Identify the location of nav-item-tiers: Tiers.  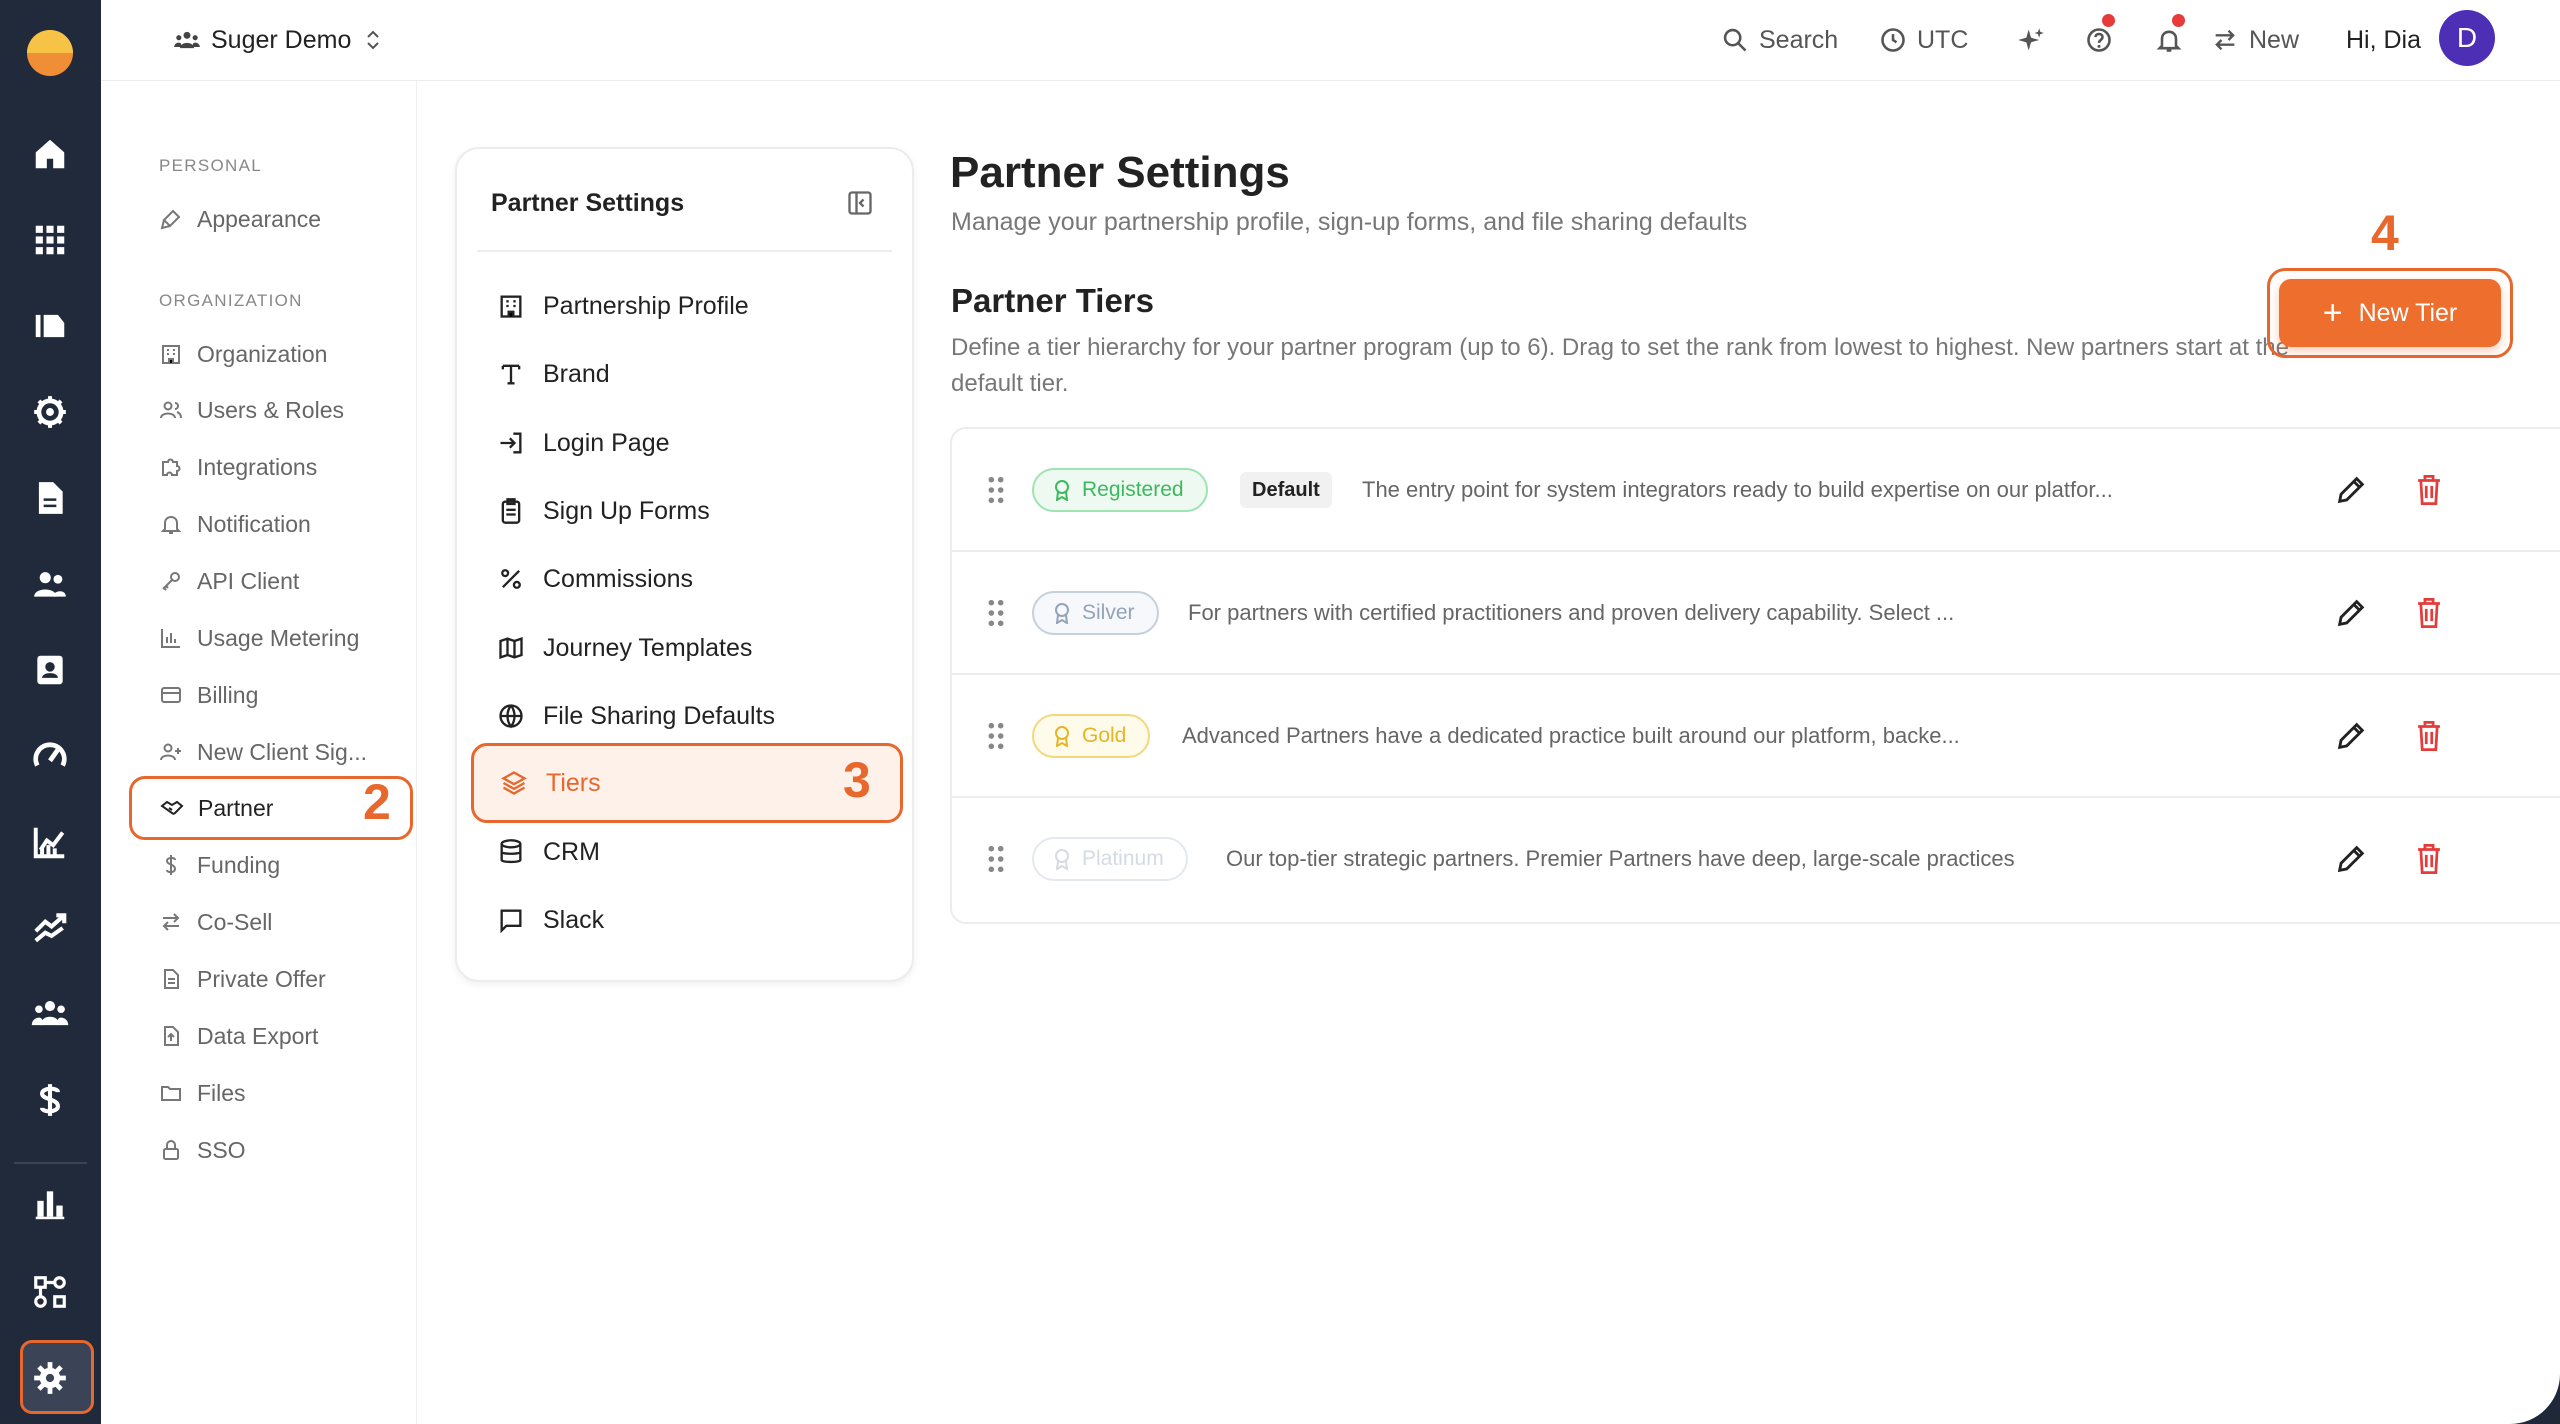
(687, 783).